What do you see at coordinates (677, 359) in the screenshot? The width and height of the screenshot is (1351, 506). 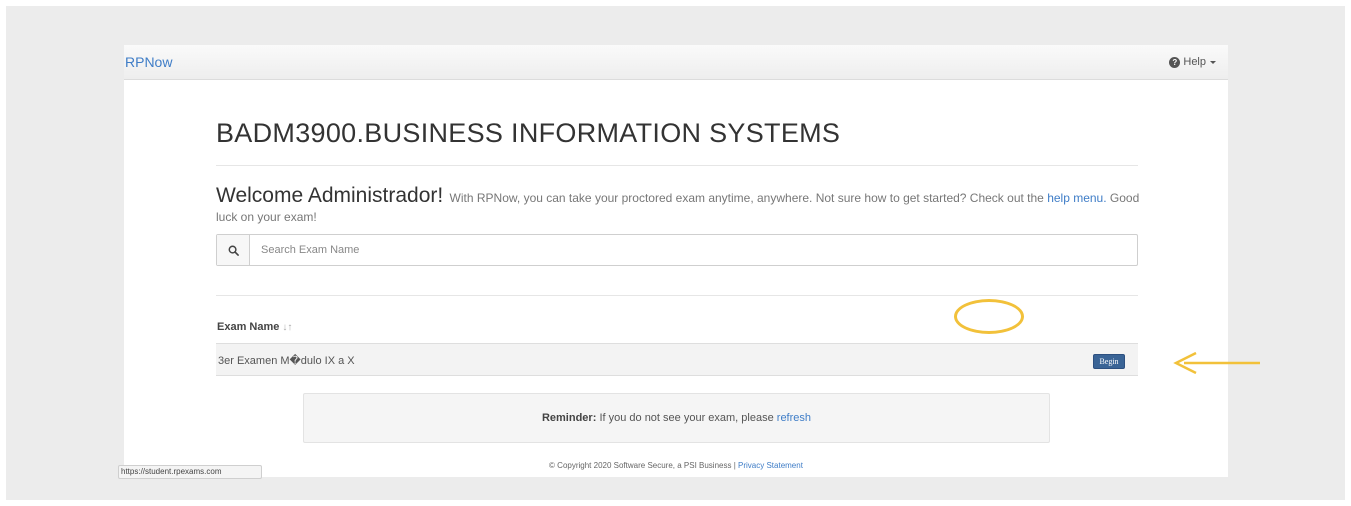 I see `table-row: 3er Examen M�dulo IX a X Begin` at bounding box center [677, 359].